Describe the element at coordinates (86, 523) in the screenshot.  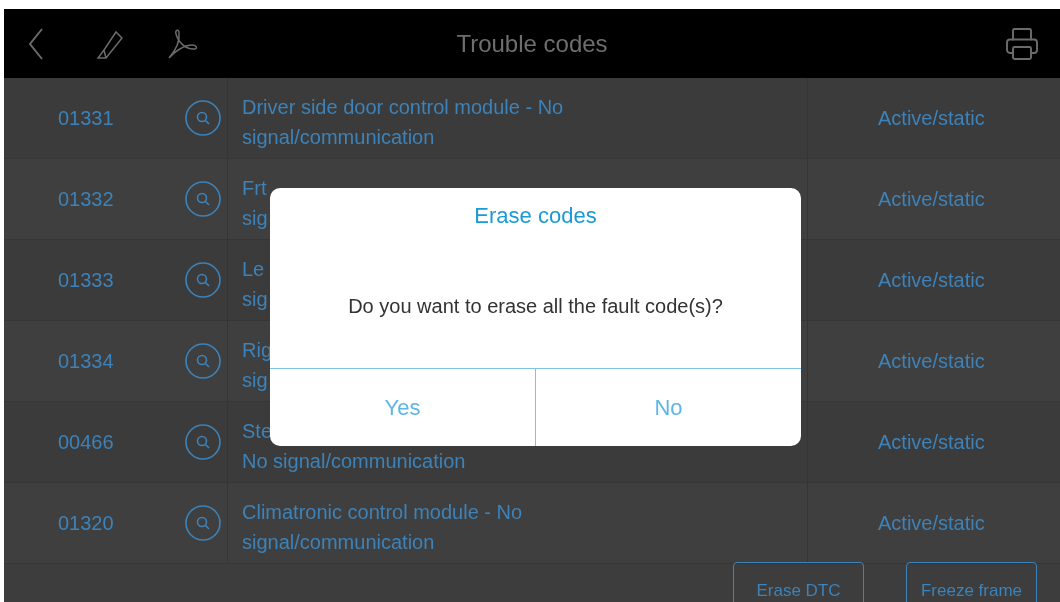
I see `code-text: 01320` at that location.